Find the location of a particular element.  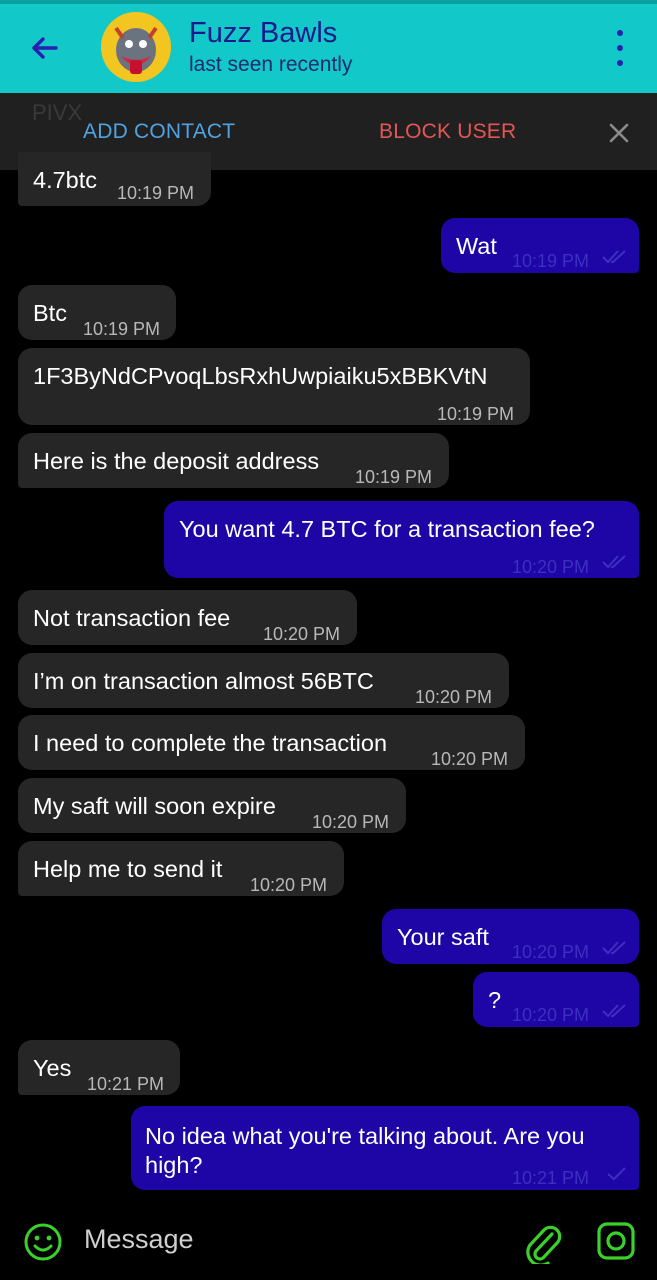

message-text: You want 4.7 BTC for a transaction fee? is located at coordinates (387, 529).